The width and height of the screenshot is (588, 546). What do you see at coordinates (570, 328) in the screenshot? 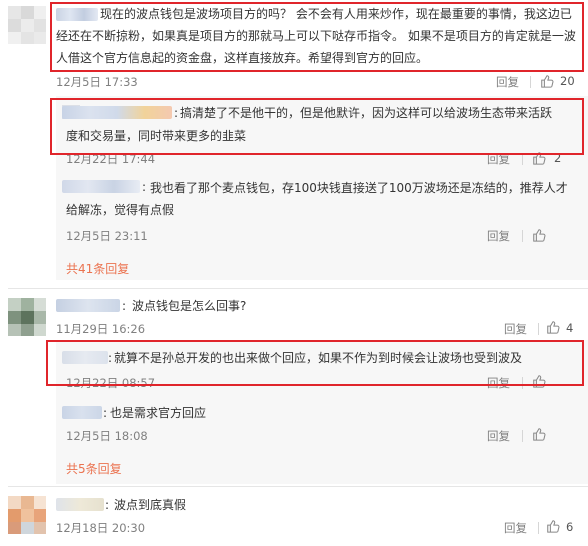
I see `like-count: 4` at bounding box center [570, 328].